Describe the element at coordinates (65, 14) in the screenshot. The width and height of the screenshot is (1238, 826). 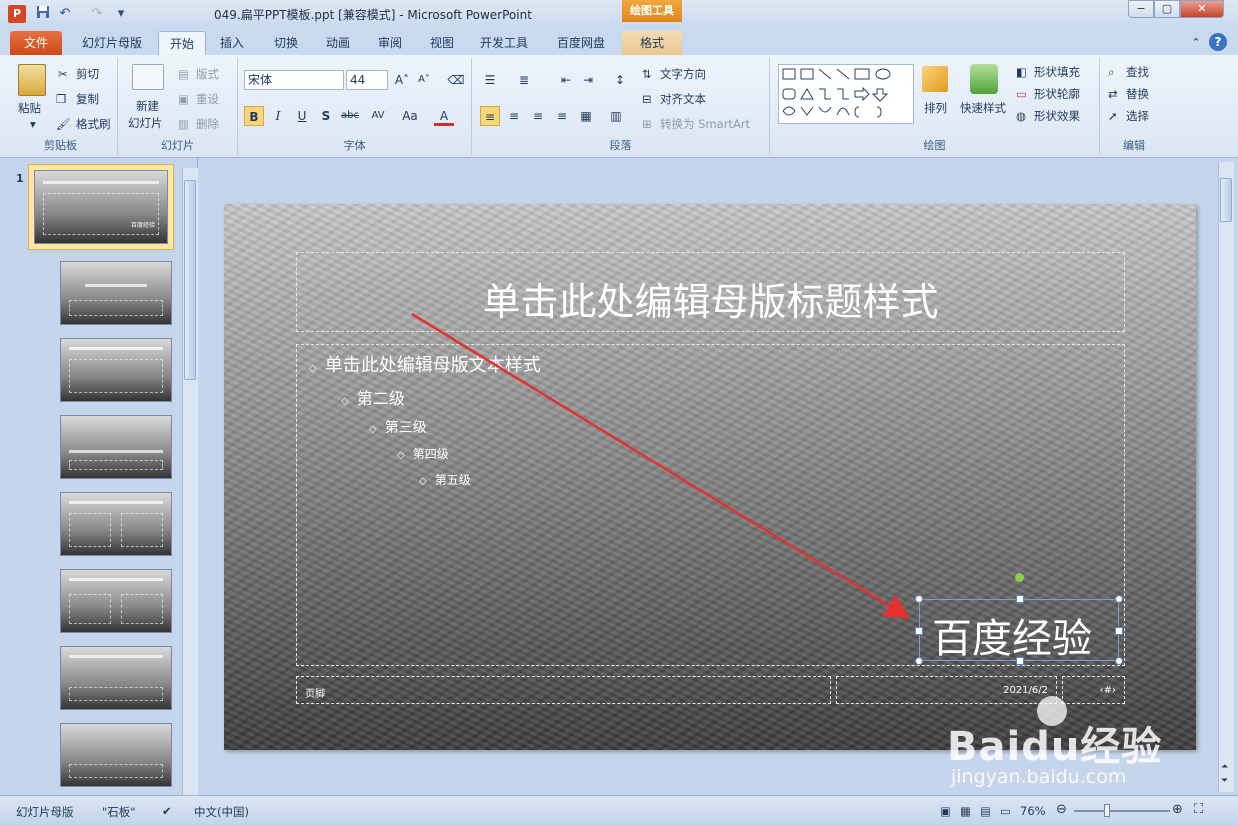
I see `undo-icon: ↶` at that location.